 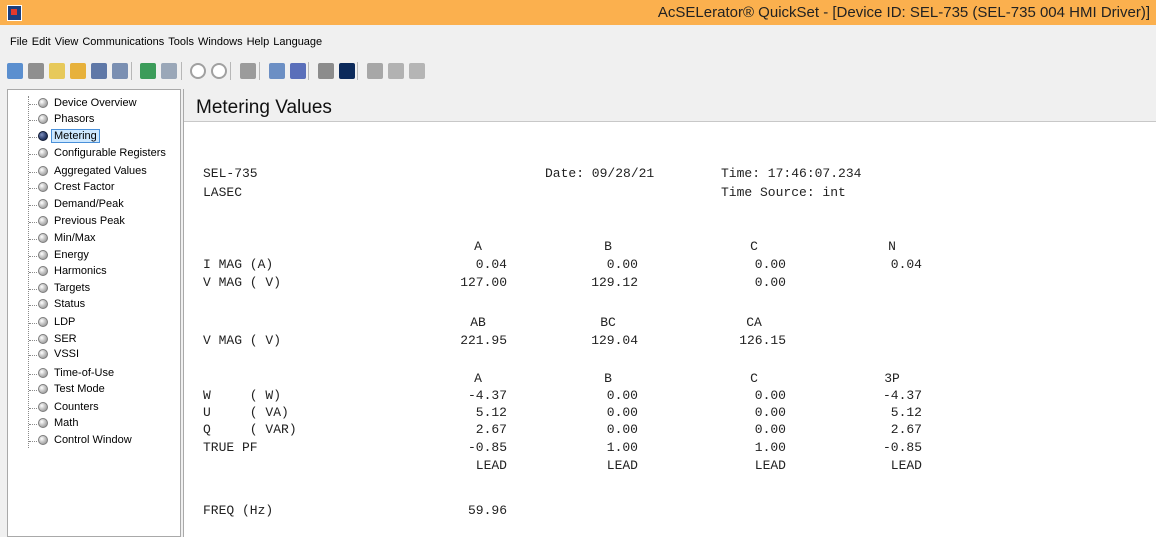 What do you see at coordinates (41, 42) in the screenshot?
I see `menu-edit: Edit` at bounding box center [41, 42].